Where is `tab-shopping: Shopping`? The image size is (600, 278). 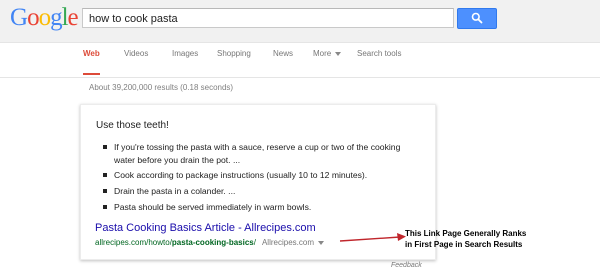
tab-shopping: Shopping is located at coordinates (234, 60).